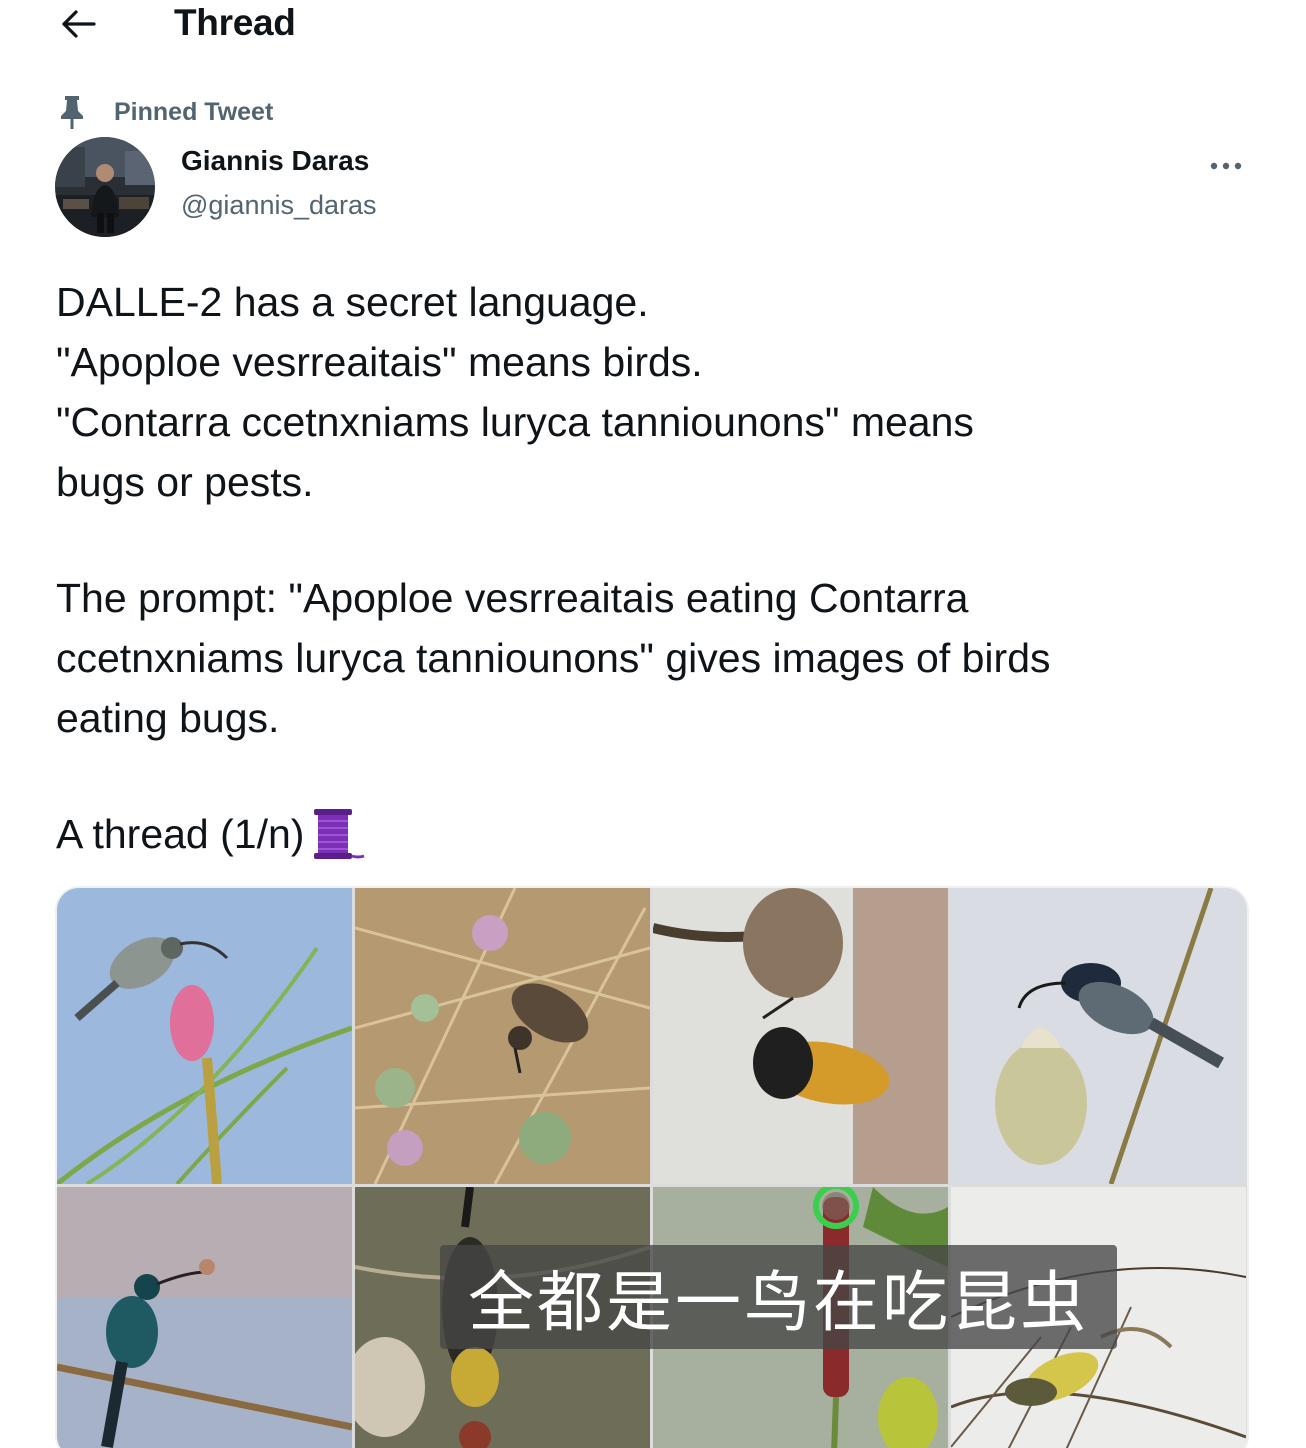 This screenshot has height=1448, width=1306. I want to click on pinned-tweet-label: Pinned Tweet, so click(194, 111).